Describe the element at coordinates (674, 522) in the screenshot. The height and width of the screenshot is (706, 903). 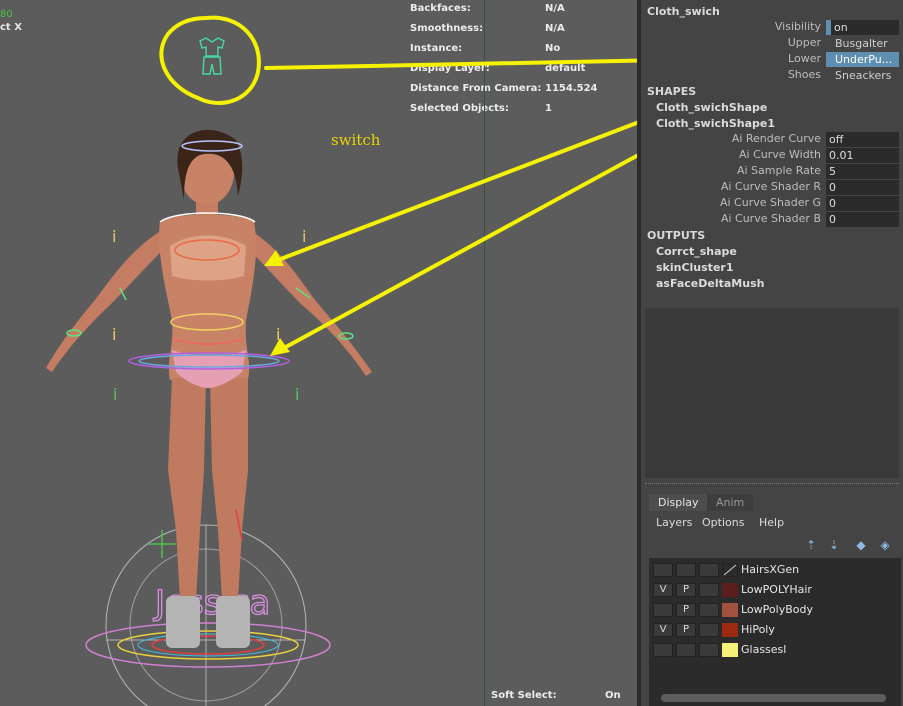
I see `menu-layers: Layers` at that location.